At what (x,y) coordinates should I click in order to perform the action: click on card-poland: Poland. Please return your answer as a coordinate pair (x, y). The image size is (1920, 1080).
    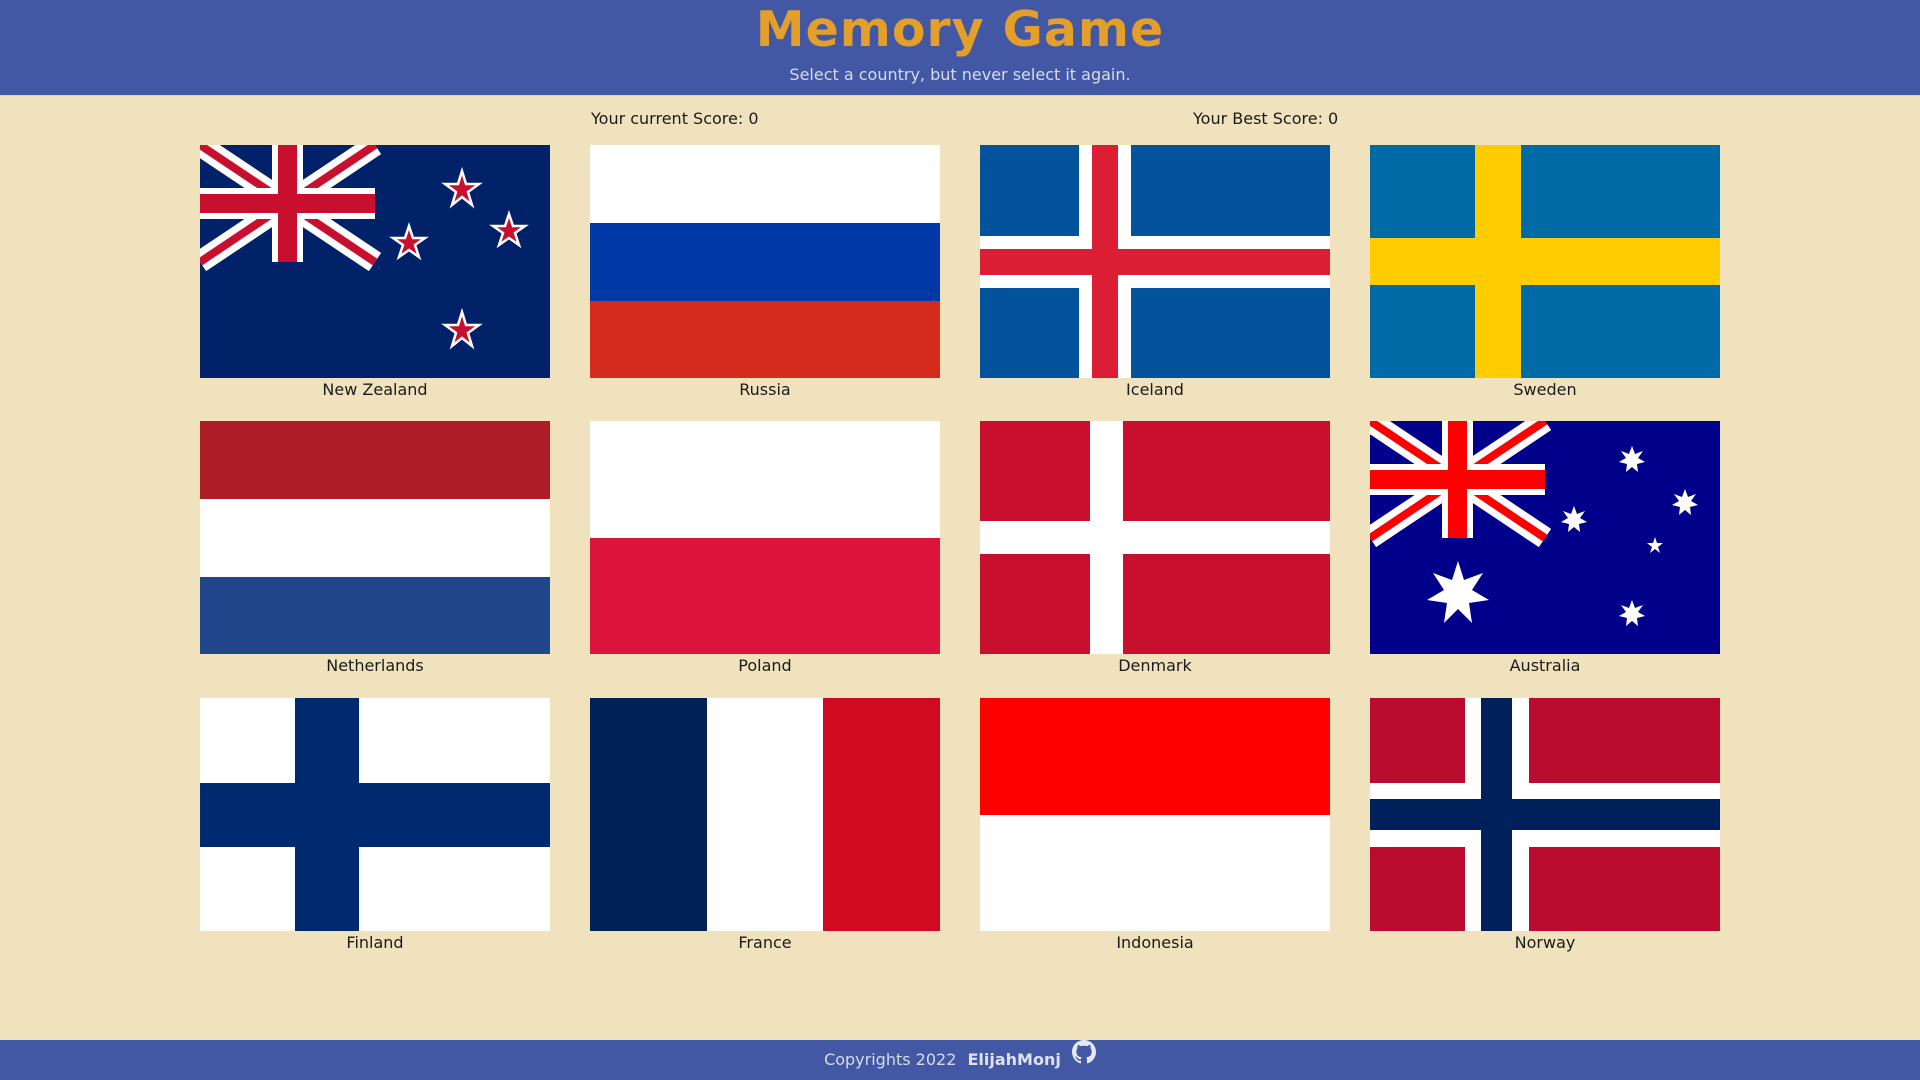
    Looking at the image, I should click on (765, 553).